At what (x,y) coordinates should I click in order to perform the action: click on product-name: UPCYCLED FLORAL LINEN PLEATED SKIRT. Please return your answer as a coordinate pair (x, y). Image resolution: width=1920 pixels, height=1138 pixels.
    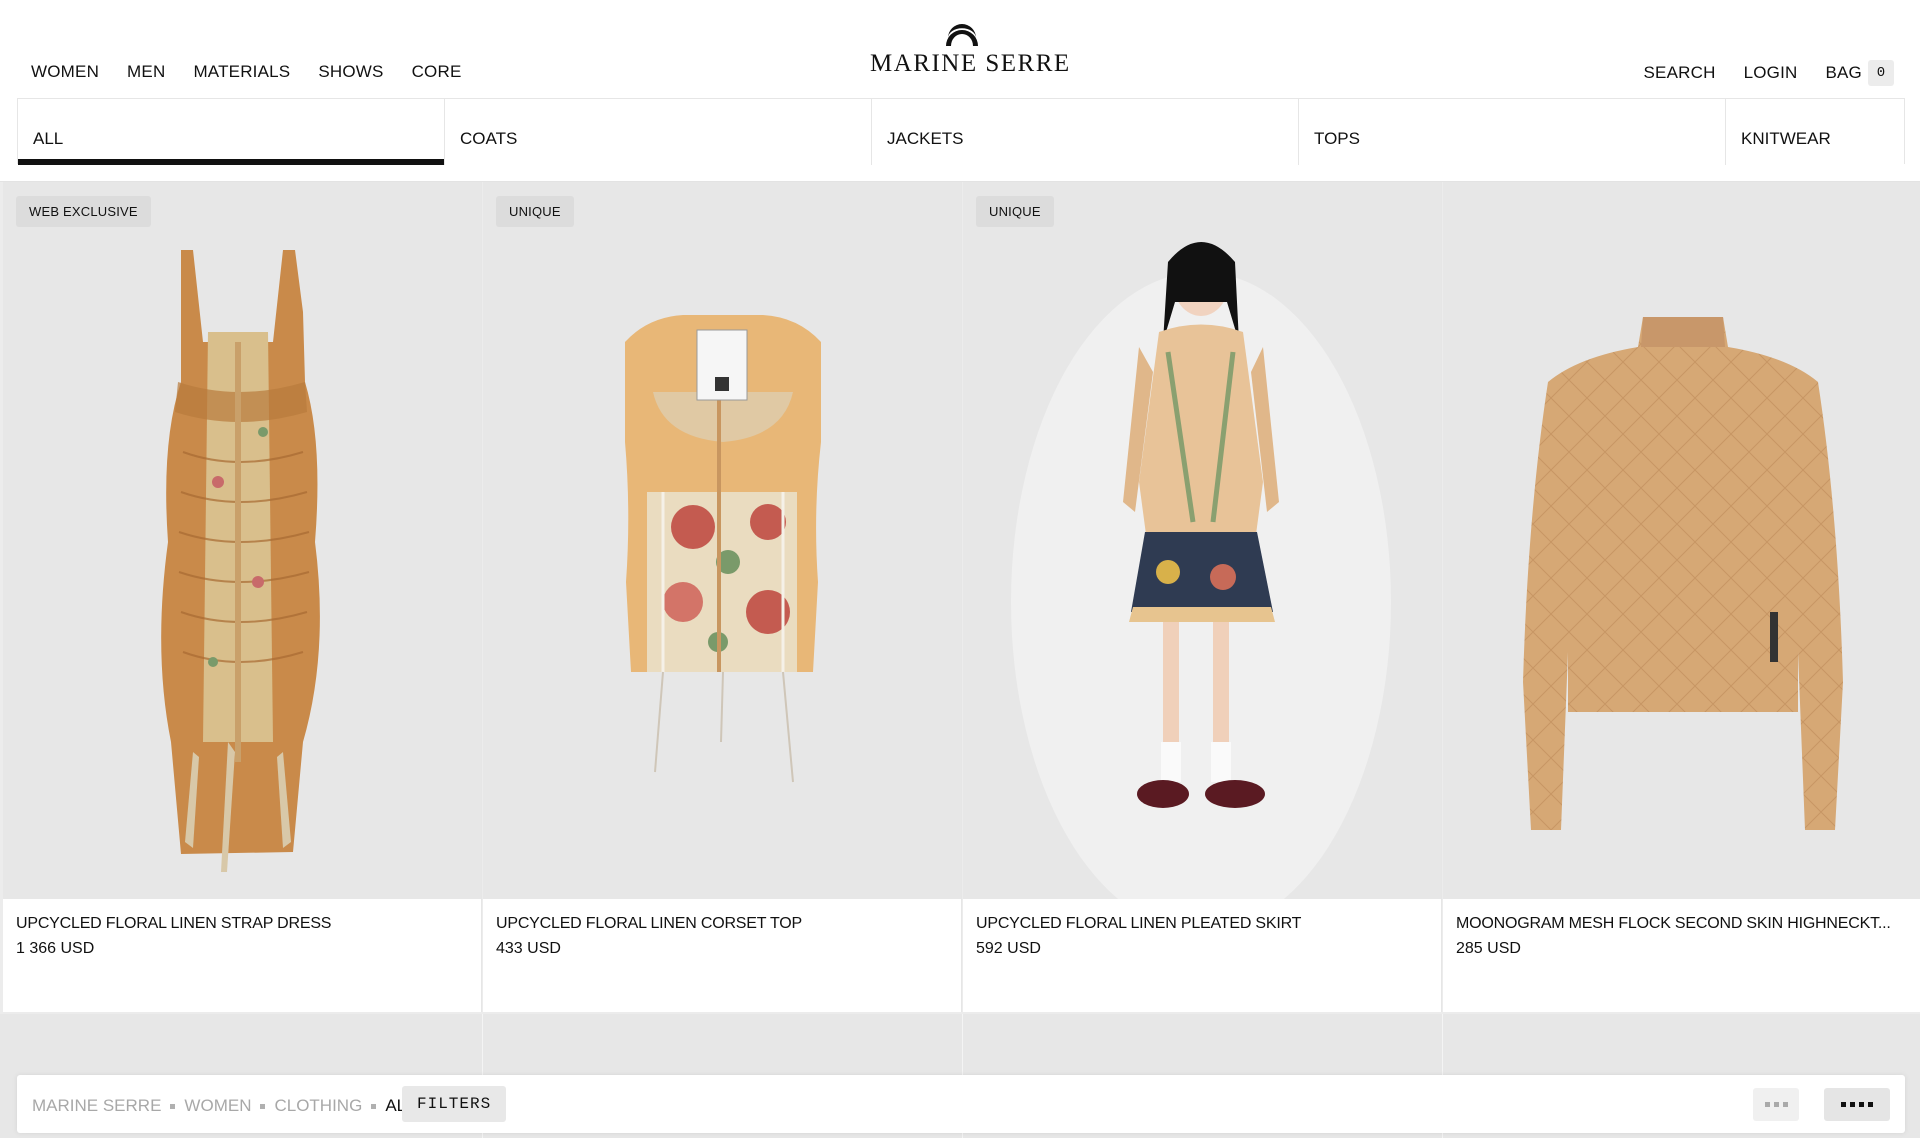
    Looking at the image, I should click on (1203, 924).